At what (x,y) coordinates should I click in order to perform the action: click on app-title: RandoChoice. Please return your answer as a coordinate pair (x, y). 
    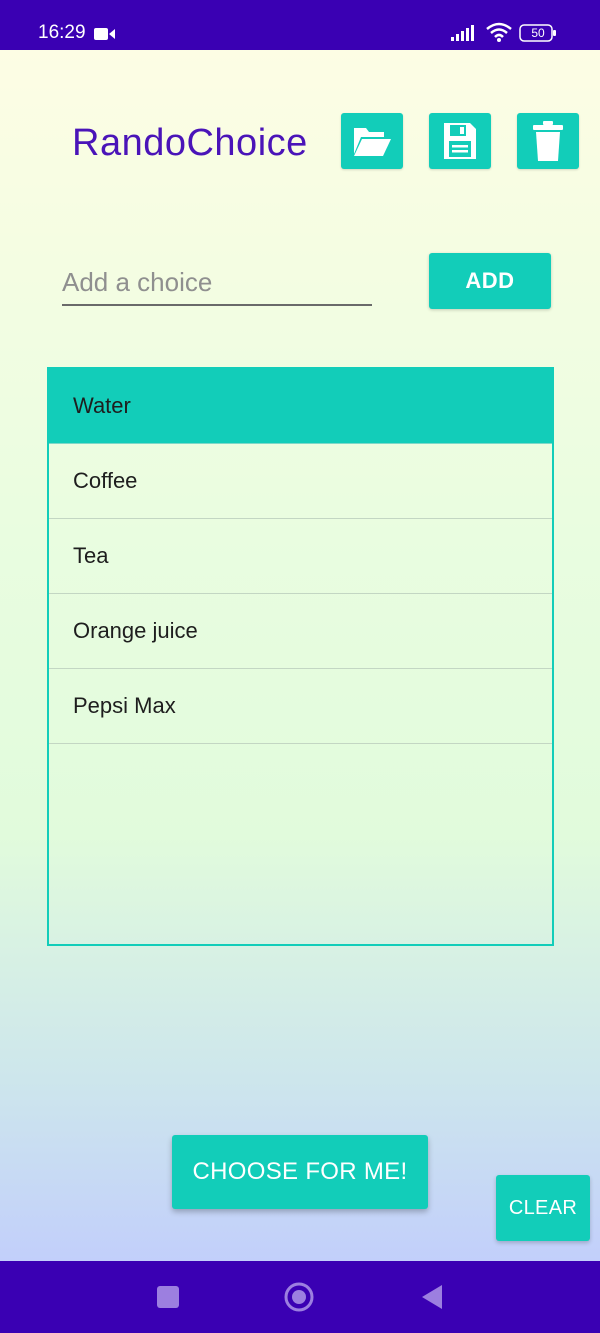
    Looking at the image, I should click on (190, 143).